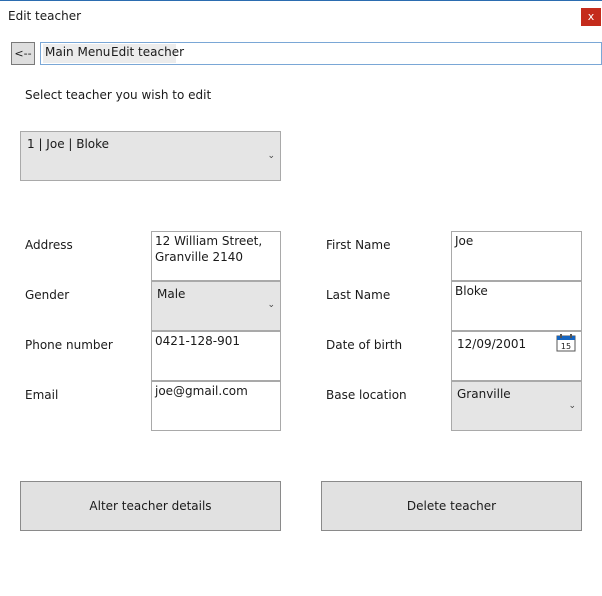  What do you see at coordinates (47, 295) in the screenshot?
I see `gender-label: Gender` at bounding box center [47, 295].